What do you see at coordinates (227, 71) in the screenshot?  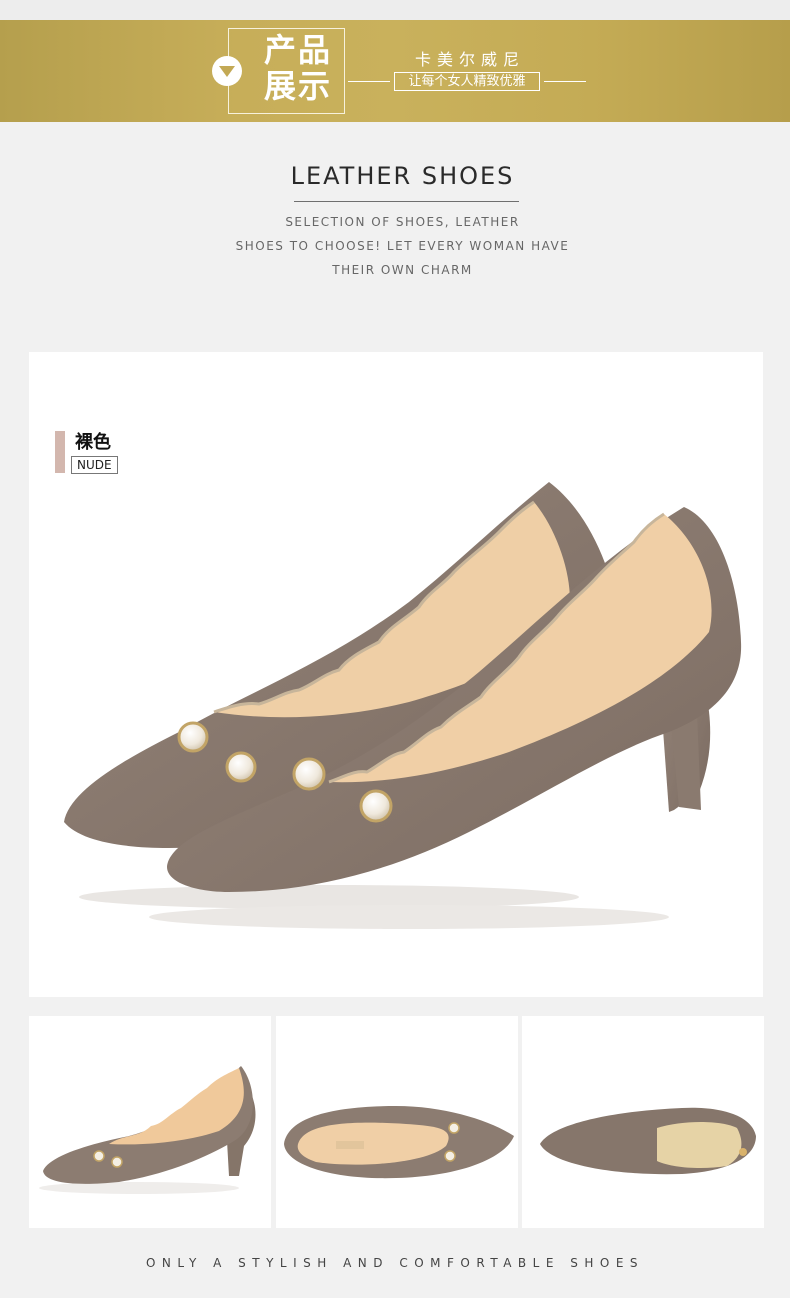 I see `down-triangle-icon` at bounding box center [227, 71].